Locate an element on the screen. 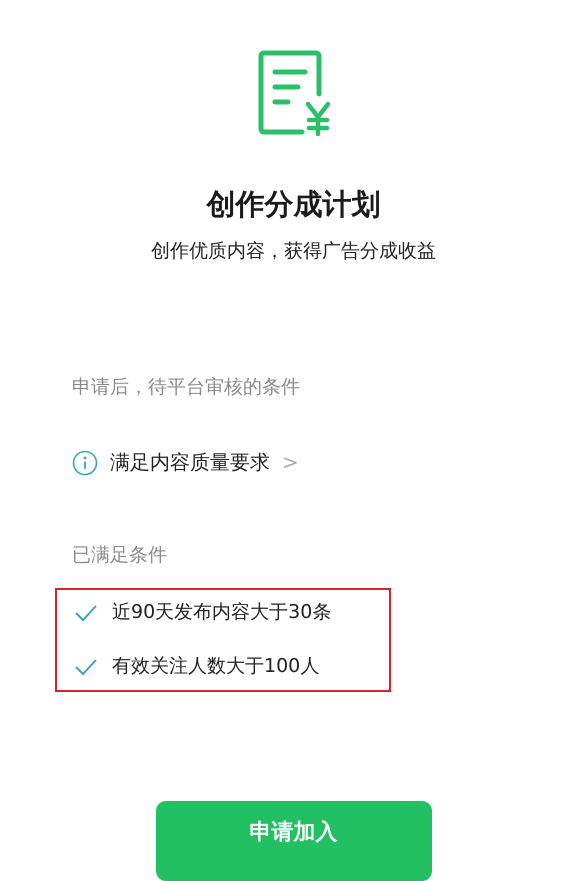 The width and height of the screenshot is (587, 881). page-title: 创作分成计划 is located at coordinates (293, 204).